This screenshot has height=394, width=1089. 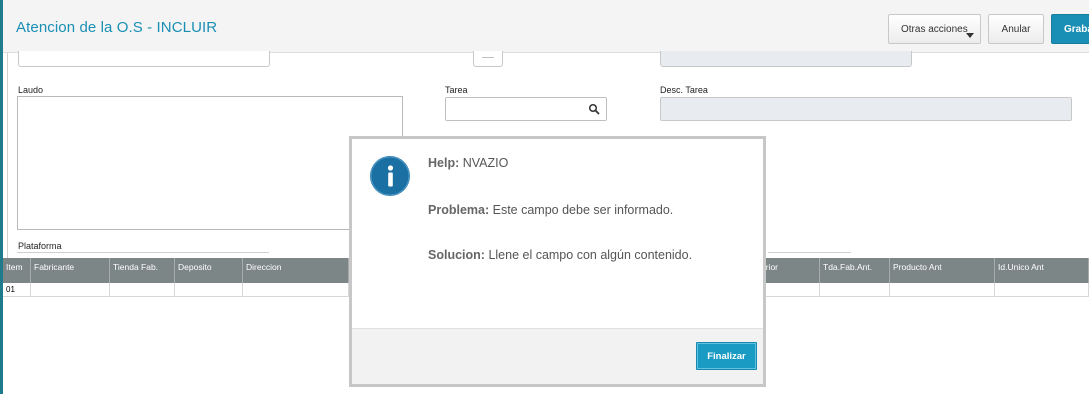 What do you see at coordinates (726, 356) in the screenshot?
I see `finalizar-button: Finalizar` at bounding box center [726, 356].